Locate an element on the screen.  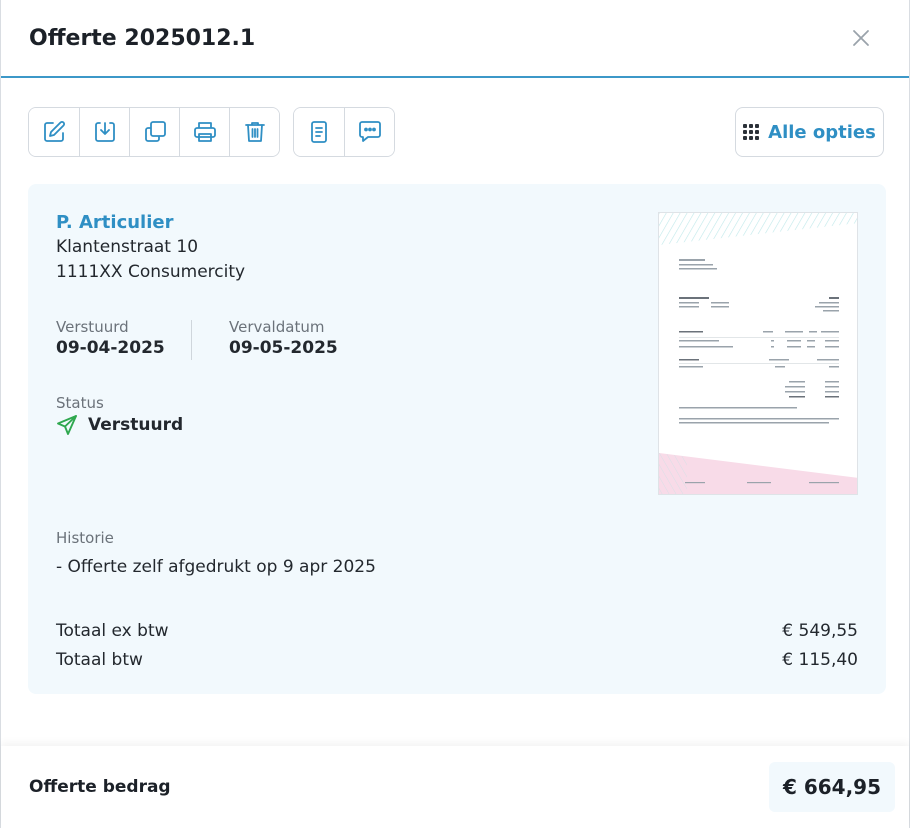
due-date: 09-05-2025 is located at coordinates (283, 348).